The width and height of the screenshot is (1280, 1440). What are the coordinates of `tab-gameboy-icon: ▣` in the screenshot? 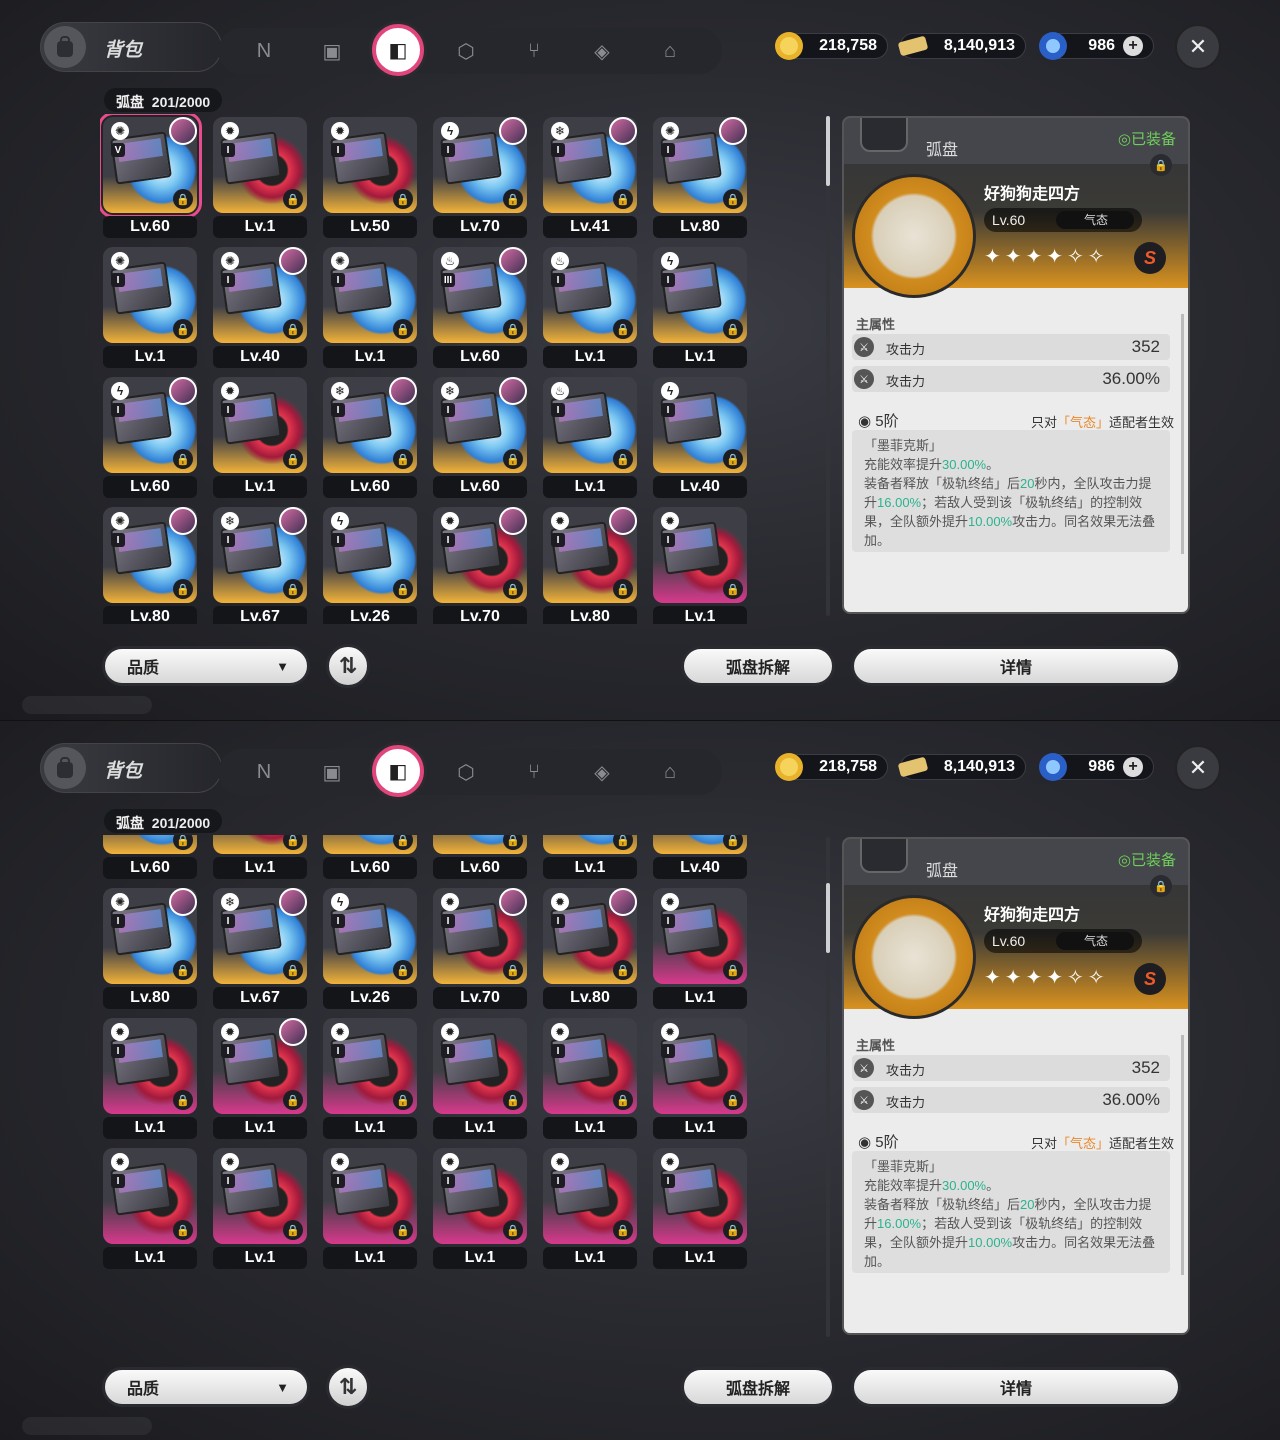 It's located at (332, 772).